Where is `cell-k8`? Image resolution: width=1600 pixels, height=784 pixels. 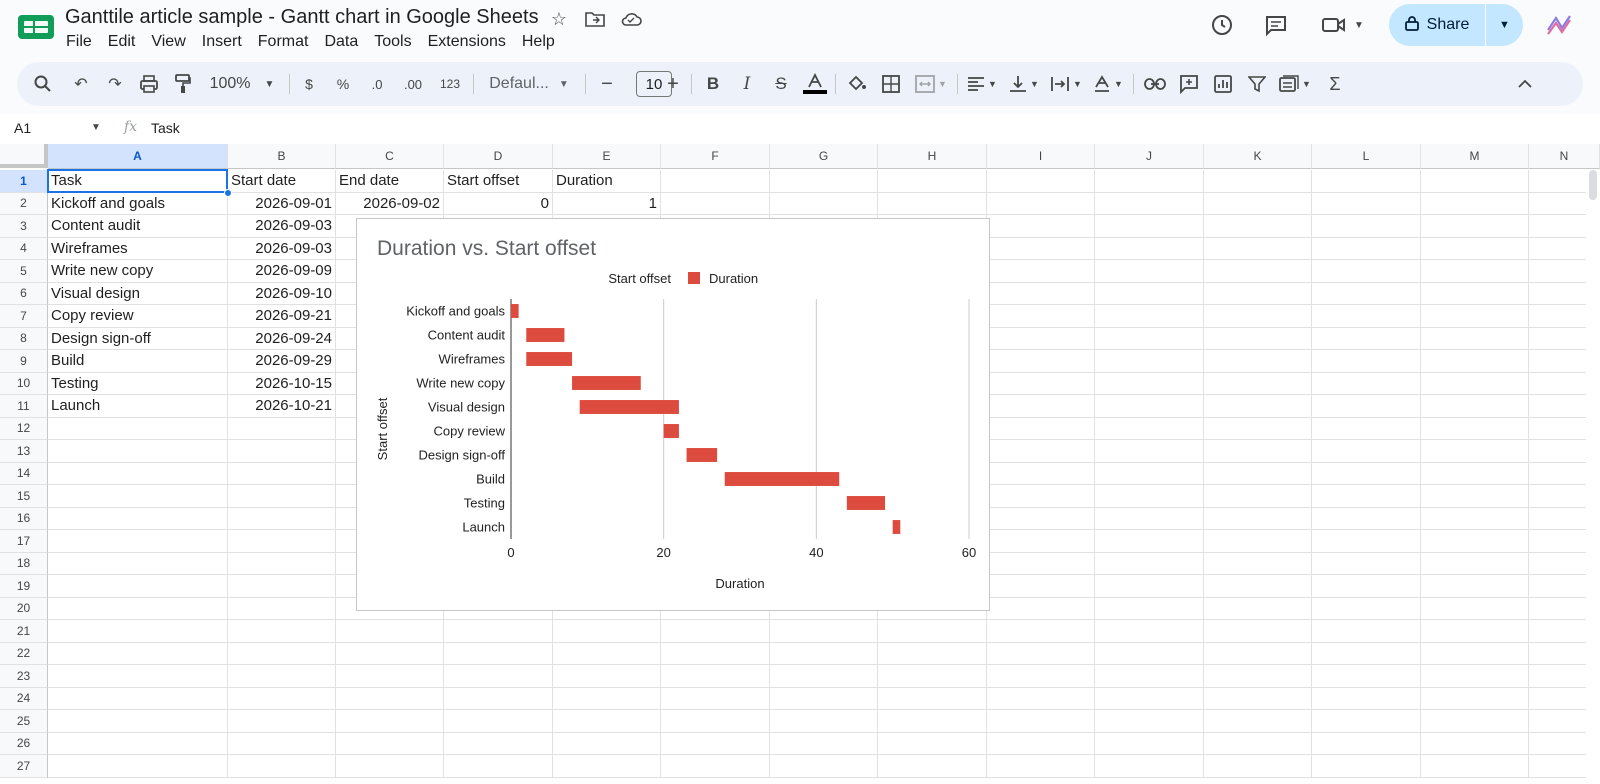
cell-k8 is located at coordinates (1258, 338).